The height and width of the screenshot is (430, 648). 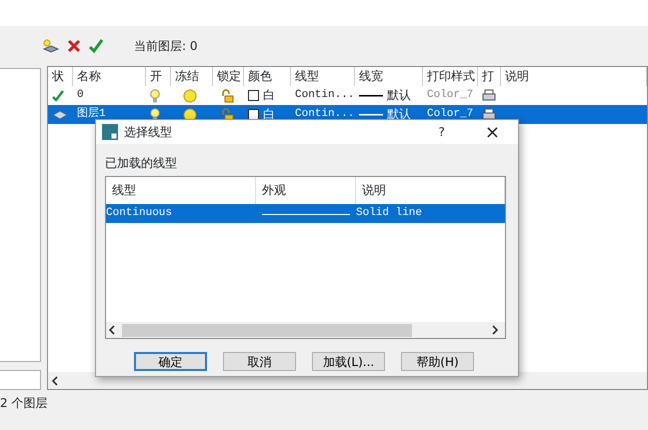 I want to click on linetype-description: Solid line, so click(x=390, y=214).